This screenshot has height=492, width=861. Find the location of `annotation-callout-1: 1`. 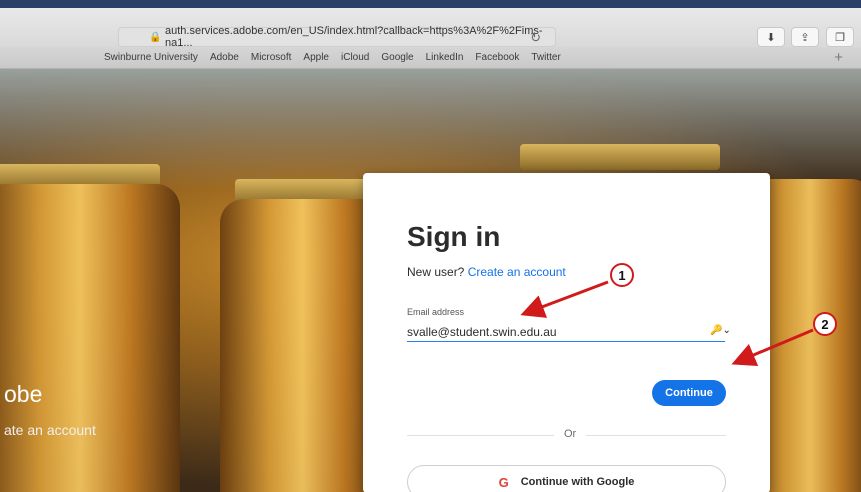

annotation-callout-1: 1 is located at coordinates (622, 275).